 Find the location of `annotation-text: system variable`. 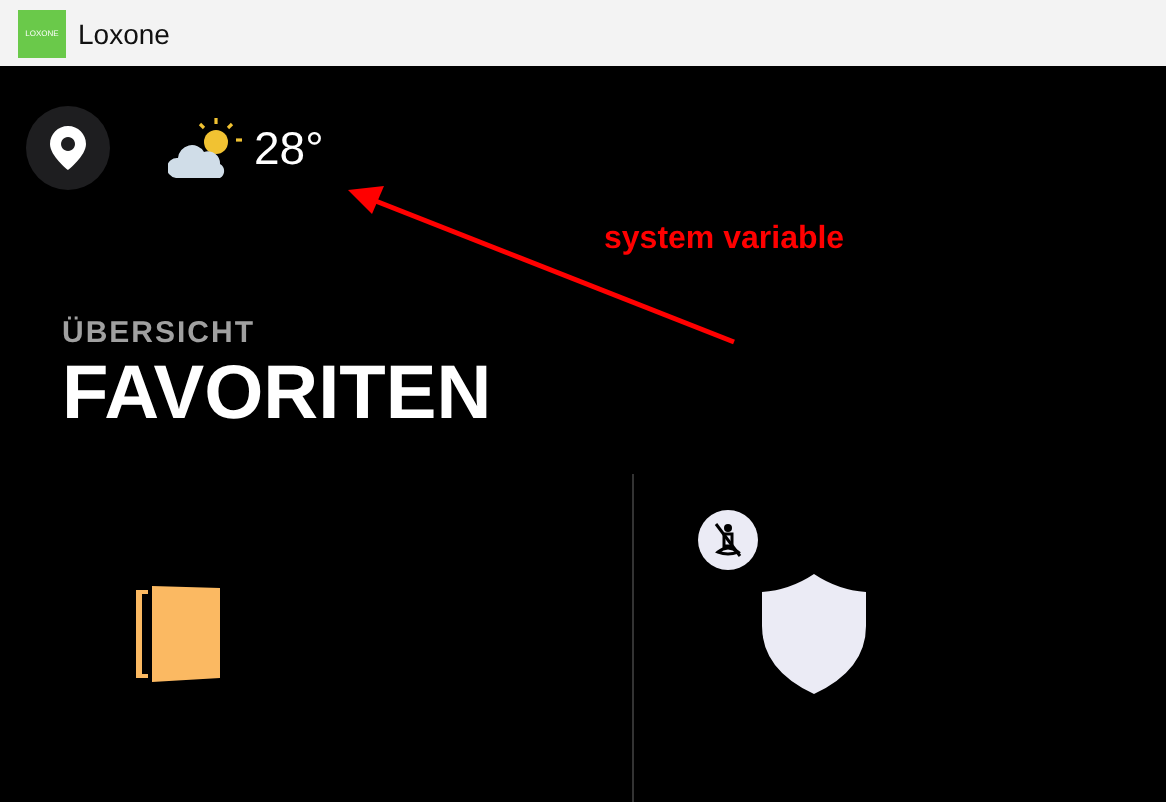

annotation-text: system variable is located at coordinates (724, 240).